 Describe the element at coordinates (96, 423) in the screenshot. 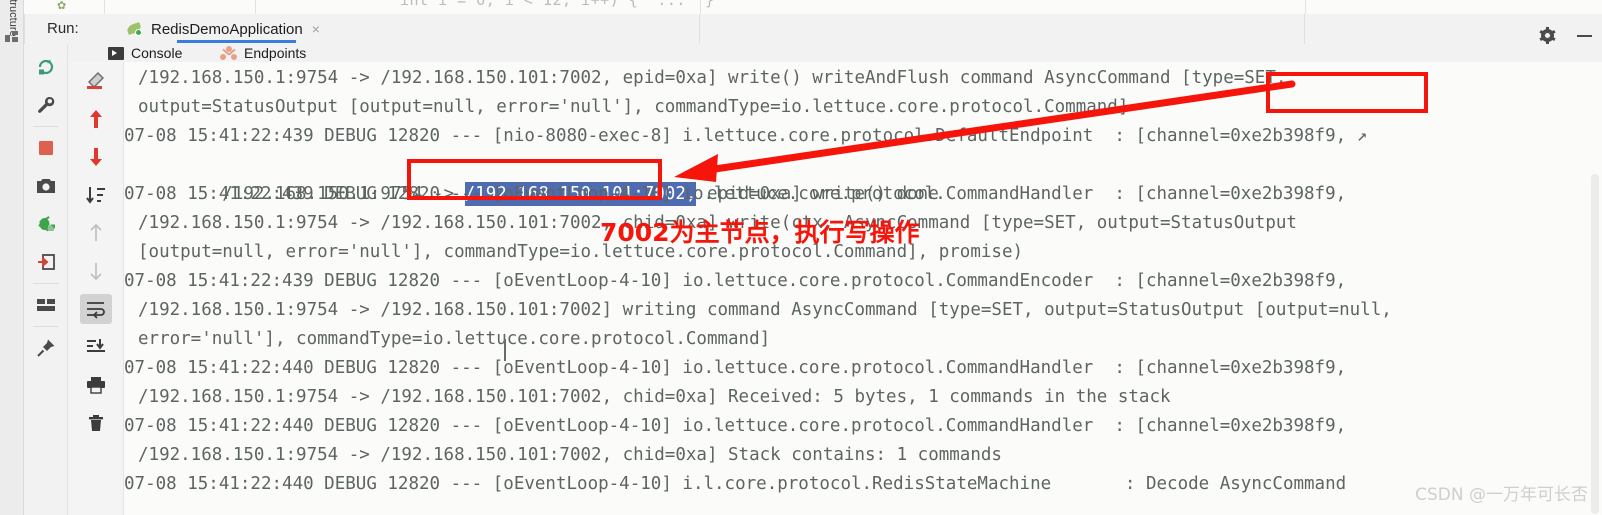

I see `delete-button` at that location.